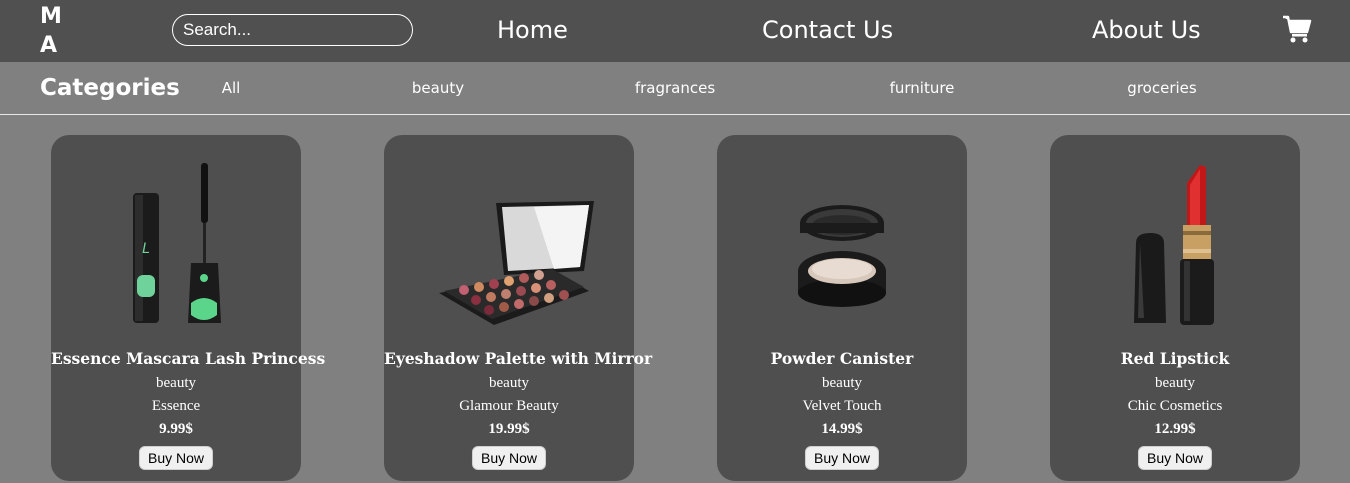 This screenshot has height=483, width=1350. Describe the element at coordinates (509, 429) in the screenshot. I see `product-price: 19.99$` at that location.